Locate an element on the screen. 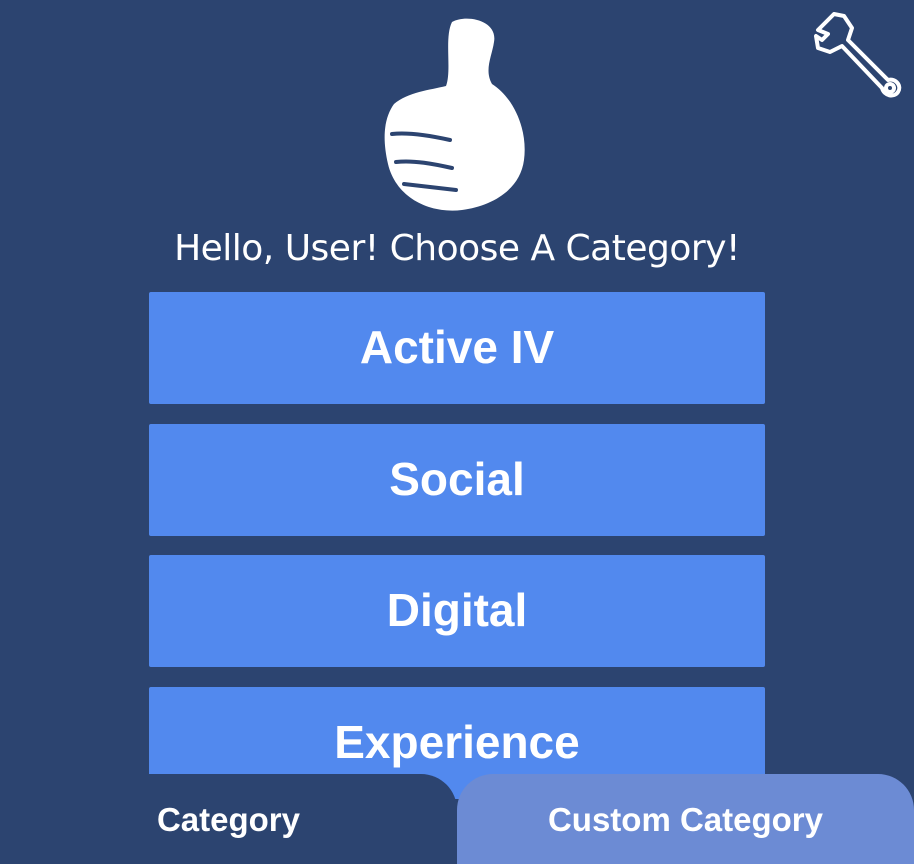  thumbs-up-icon is located at coordinates (454, 114).